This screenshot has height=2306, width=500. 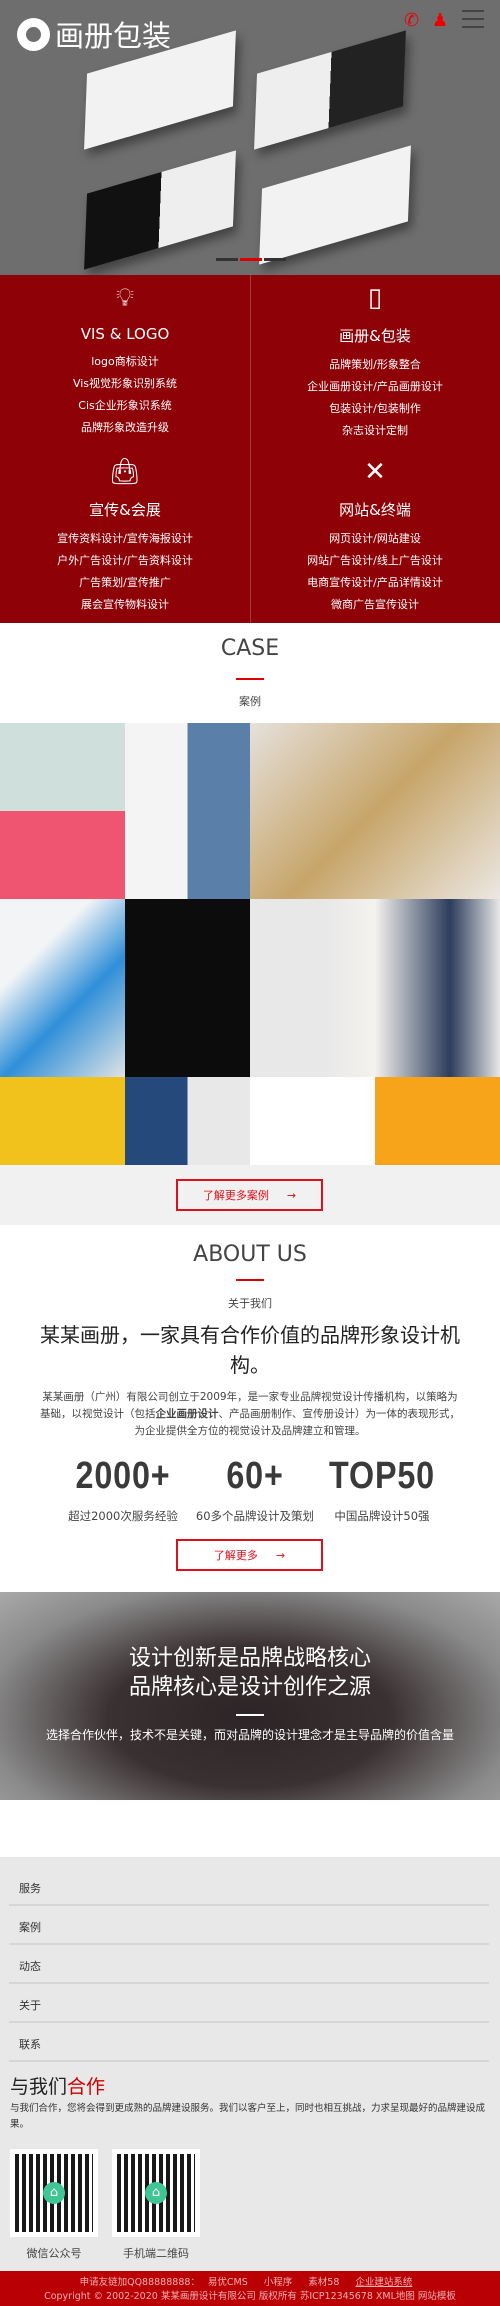 What do you see at coordinates (375, 539) in the screenshot?
I see `service-item: 网页设计/网站建设` at bounding box center [375, 539].